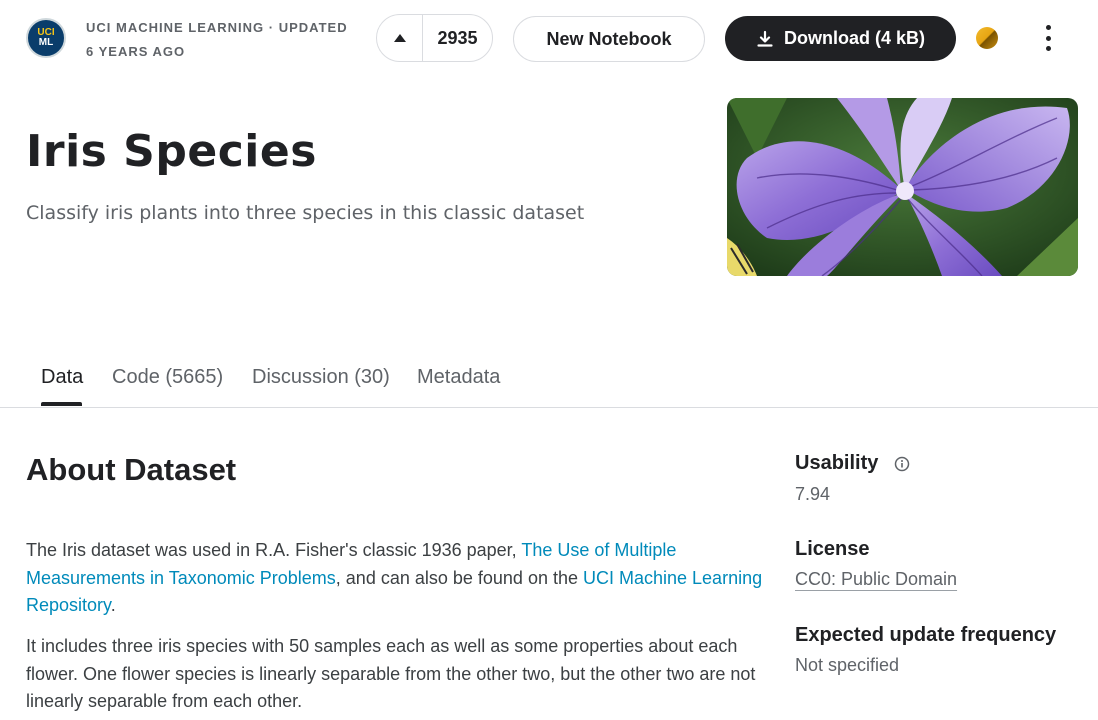 Image resolution: width=1098 pixels, height=720 pixels. I want to click on usability-value: 7.94, so click(813, 494).